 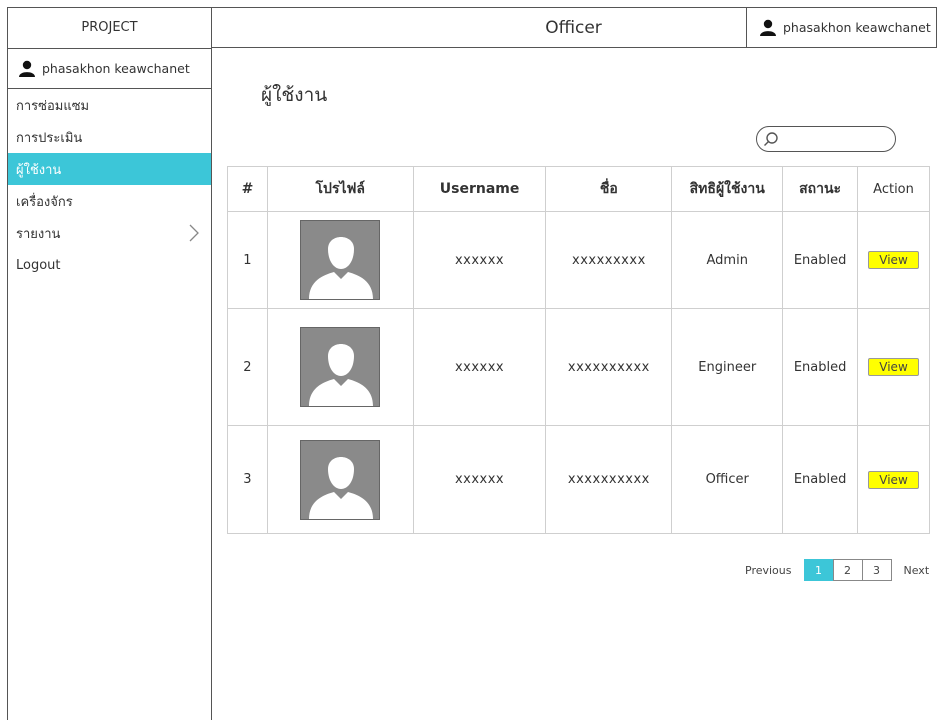 I want to click on next-page-link: Next, so click(x=917, y=570).